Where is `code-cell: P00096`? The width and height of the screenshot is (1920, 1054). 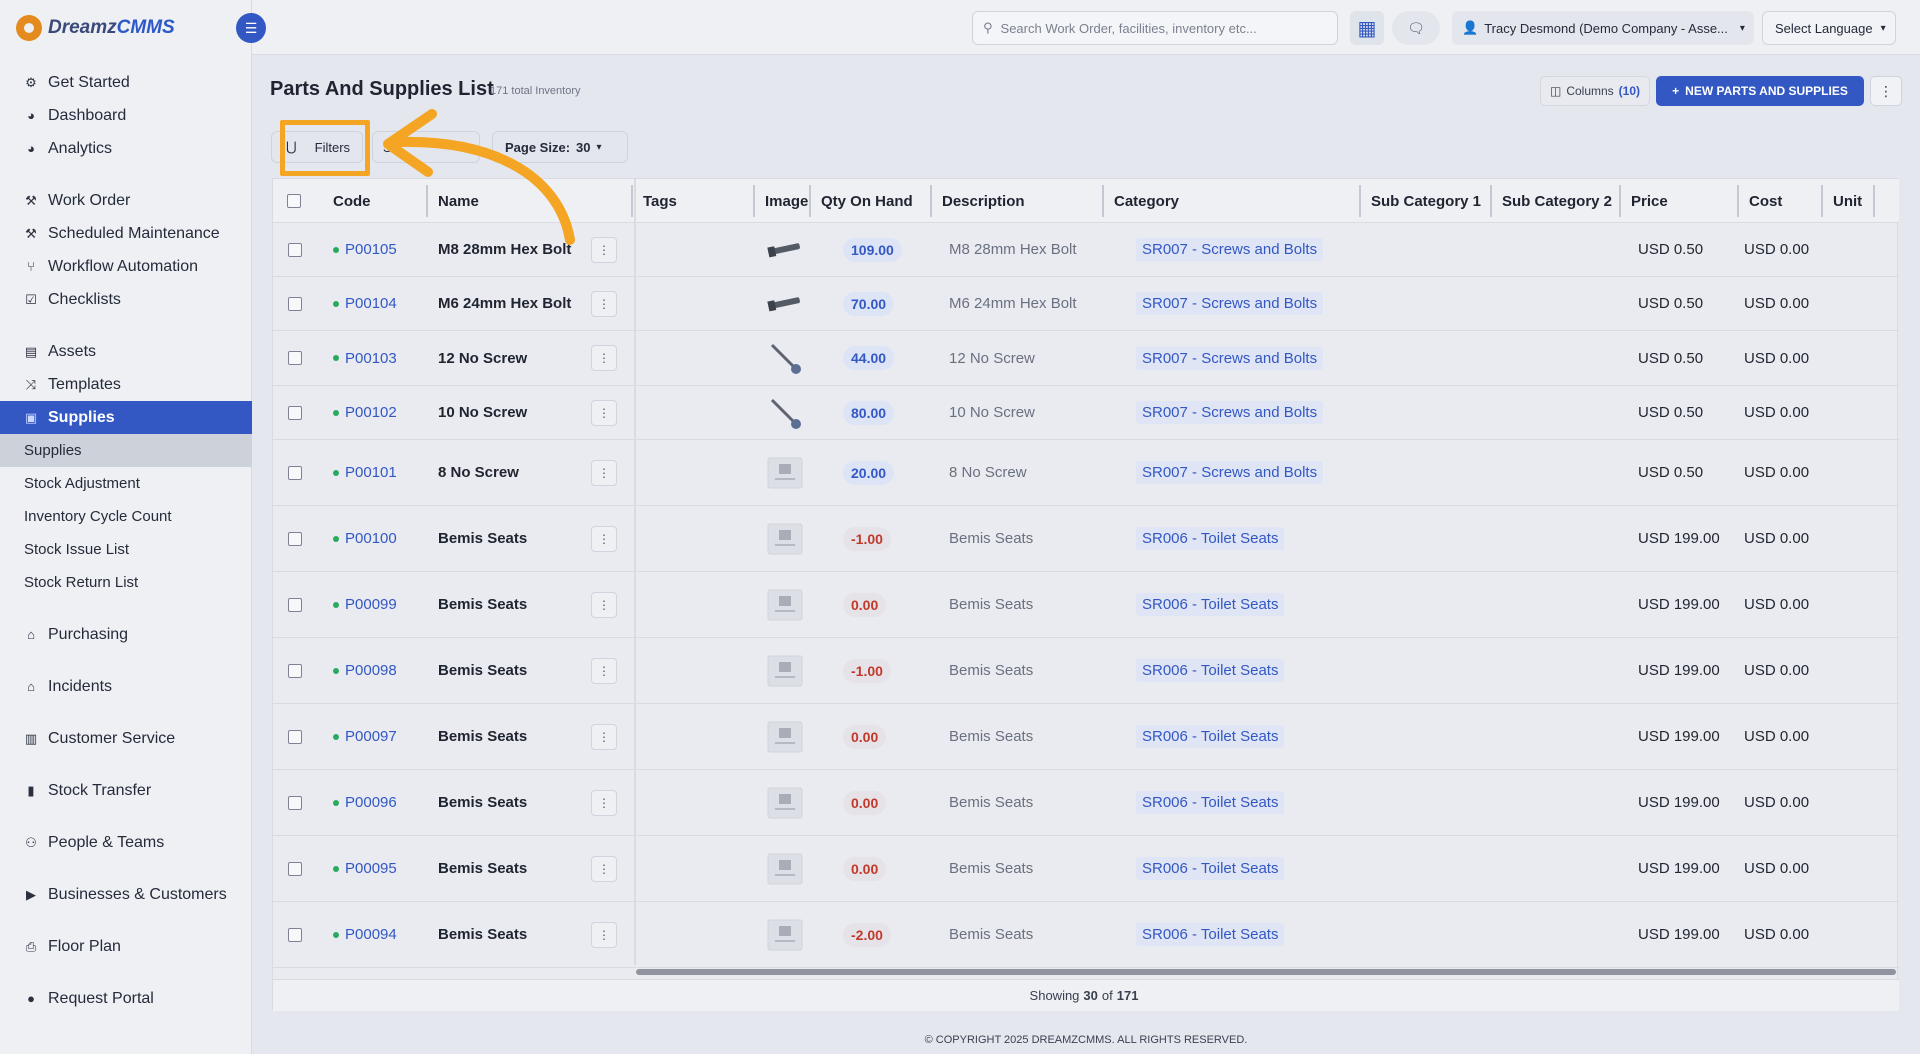 code-cell: P00096 is located at coordinates (365, 802).